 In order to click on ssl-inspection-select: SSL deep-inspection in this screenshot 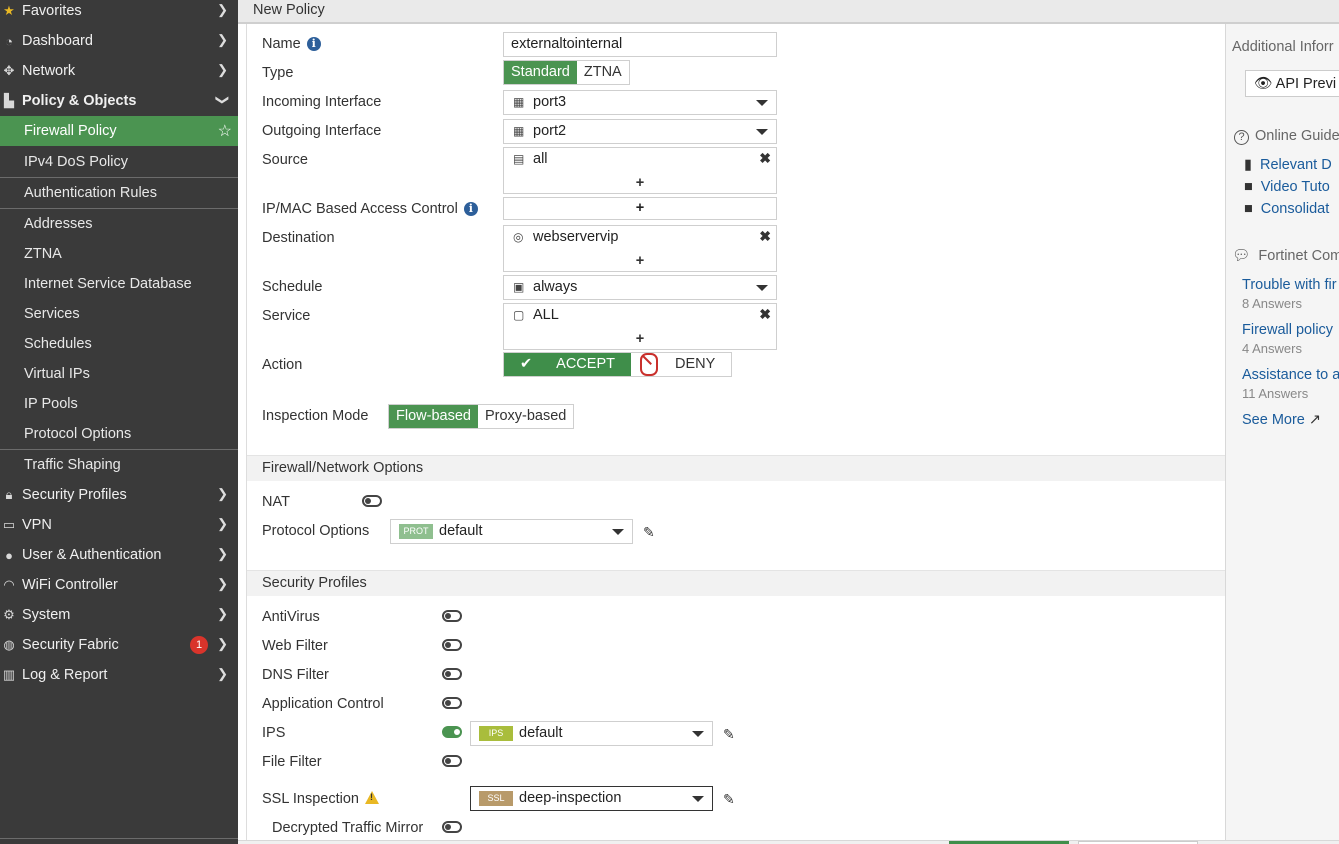, I will do `click(591, 798)`.